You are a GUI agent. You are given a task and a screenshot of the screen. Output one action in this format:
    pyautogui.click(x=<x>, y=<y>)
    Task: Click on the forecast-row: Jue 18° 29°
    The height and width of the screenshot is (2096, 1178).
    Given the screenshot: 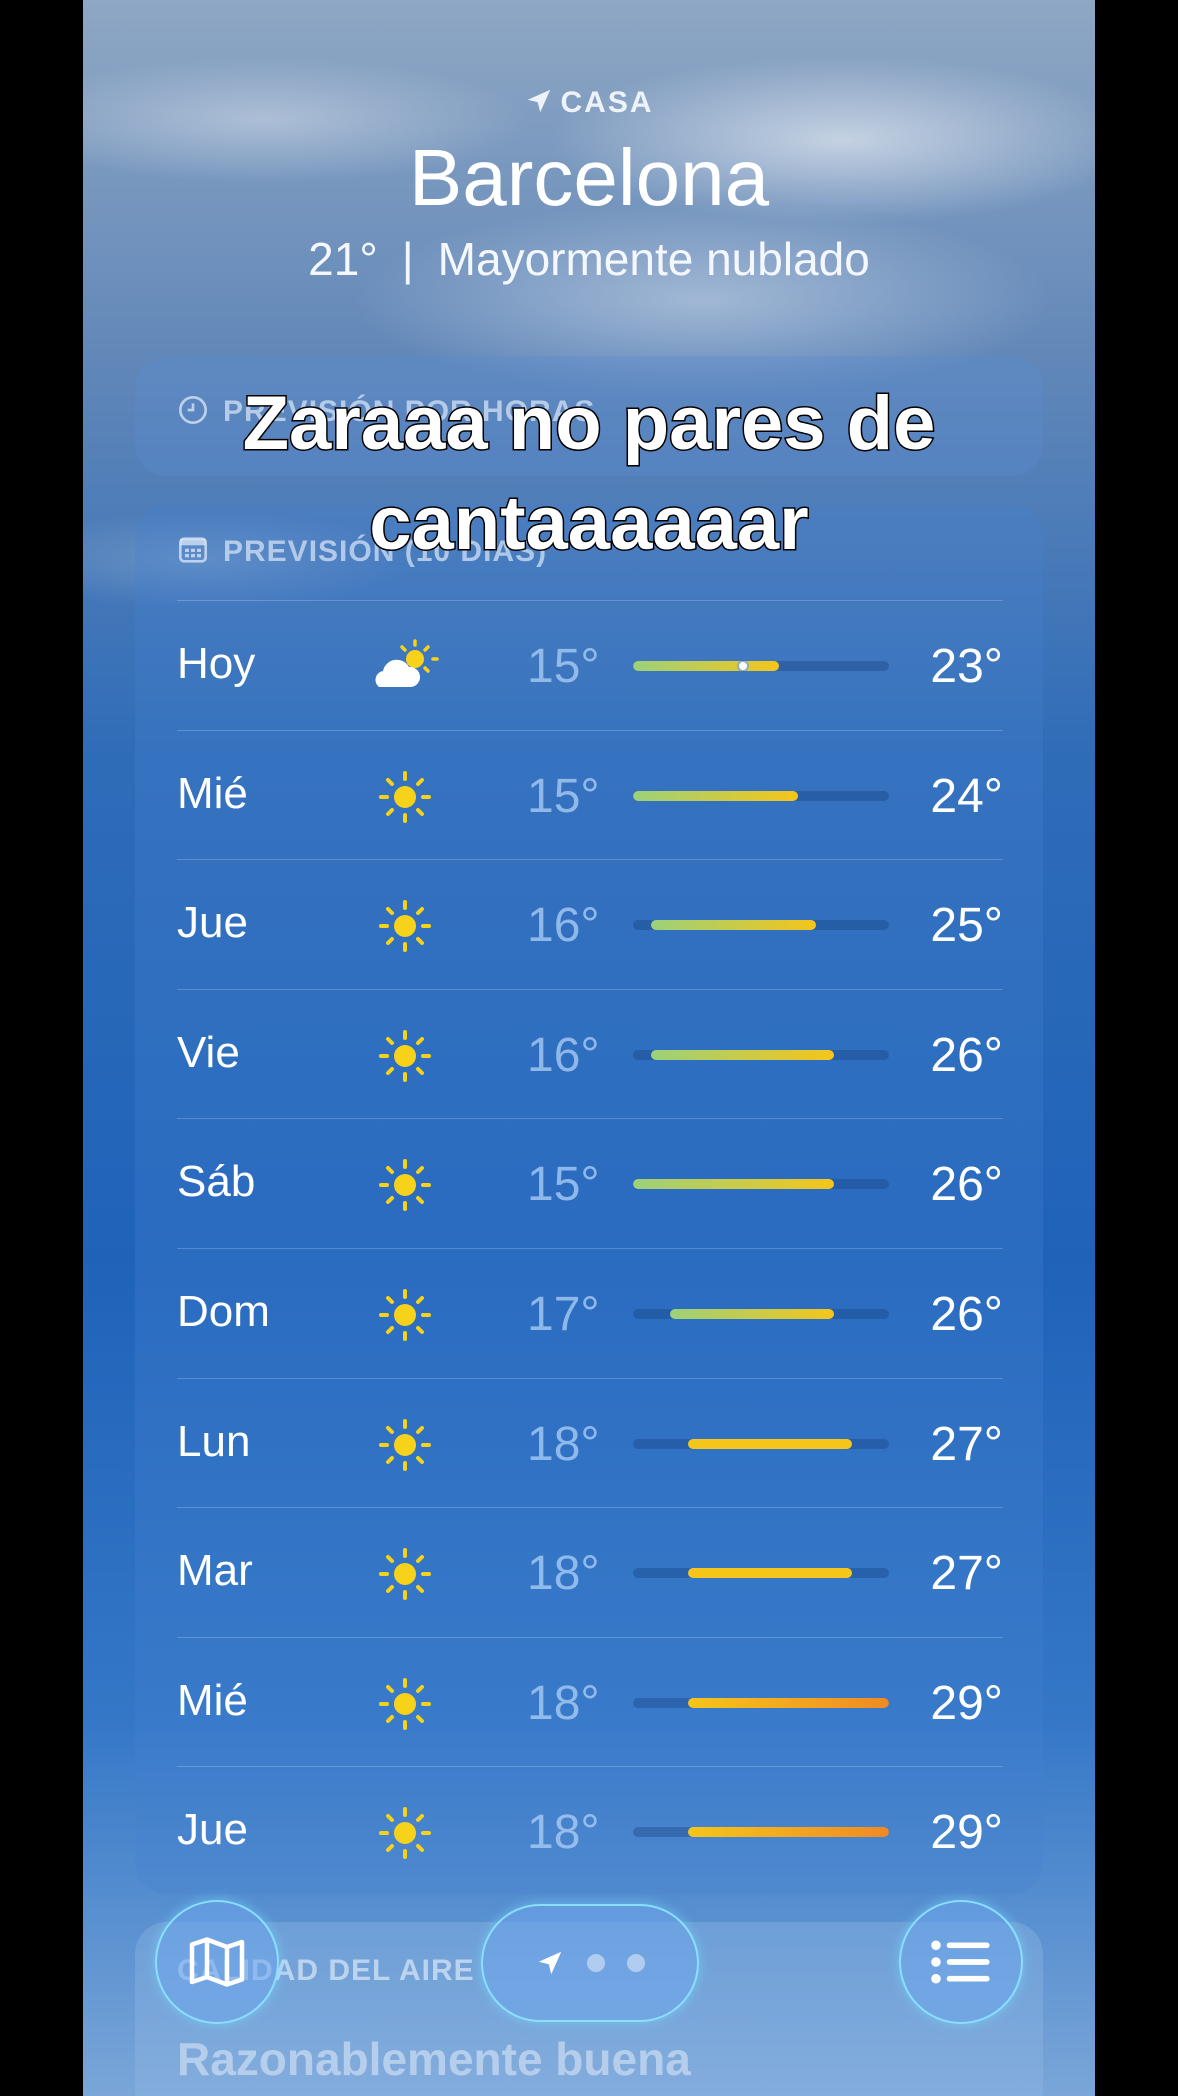 What is the action you would take?
    pyautogui.click(x=590, y=1831)
    